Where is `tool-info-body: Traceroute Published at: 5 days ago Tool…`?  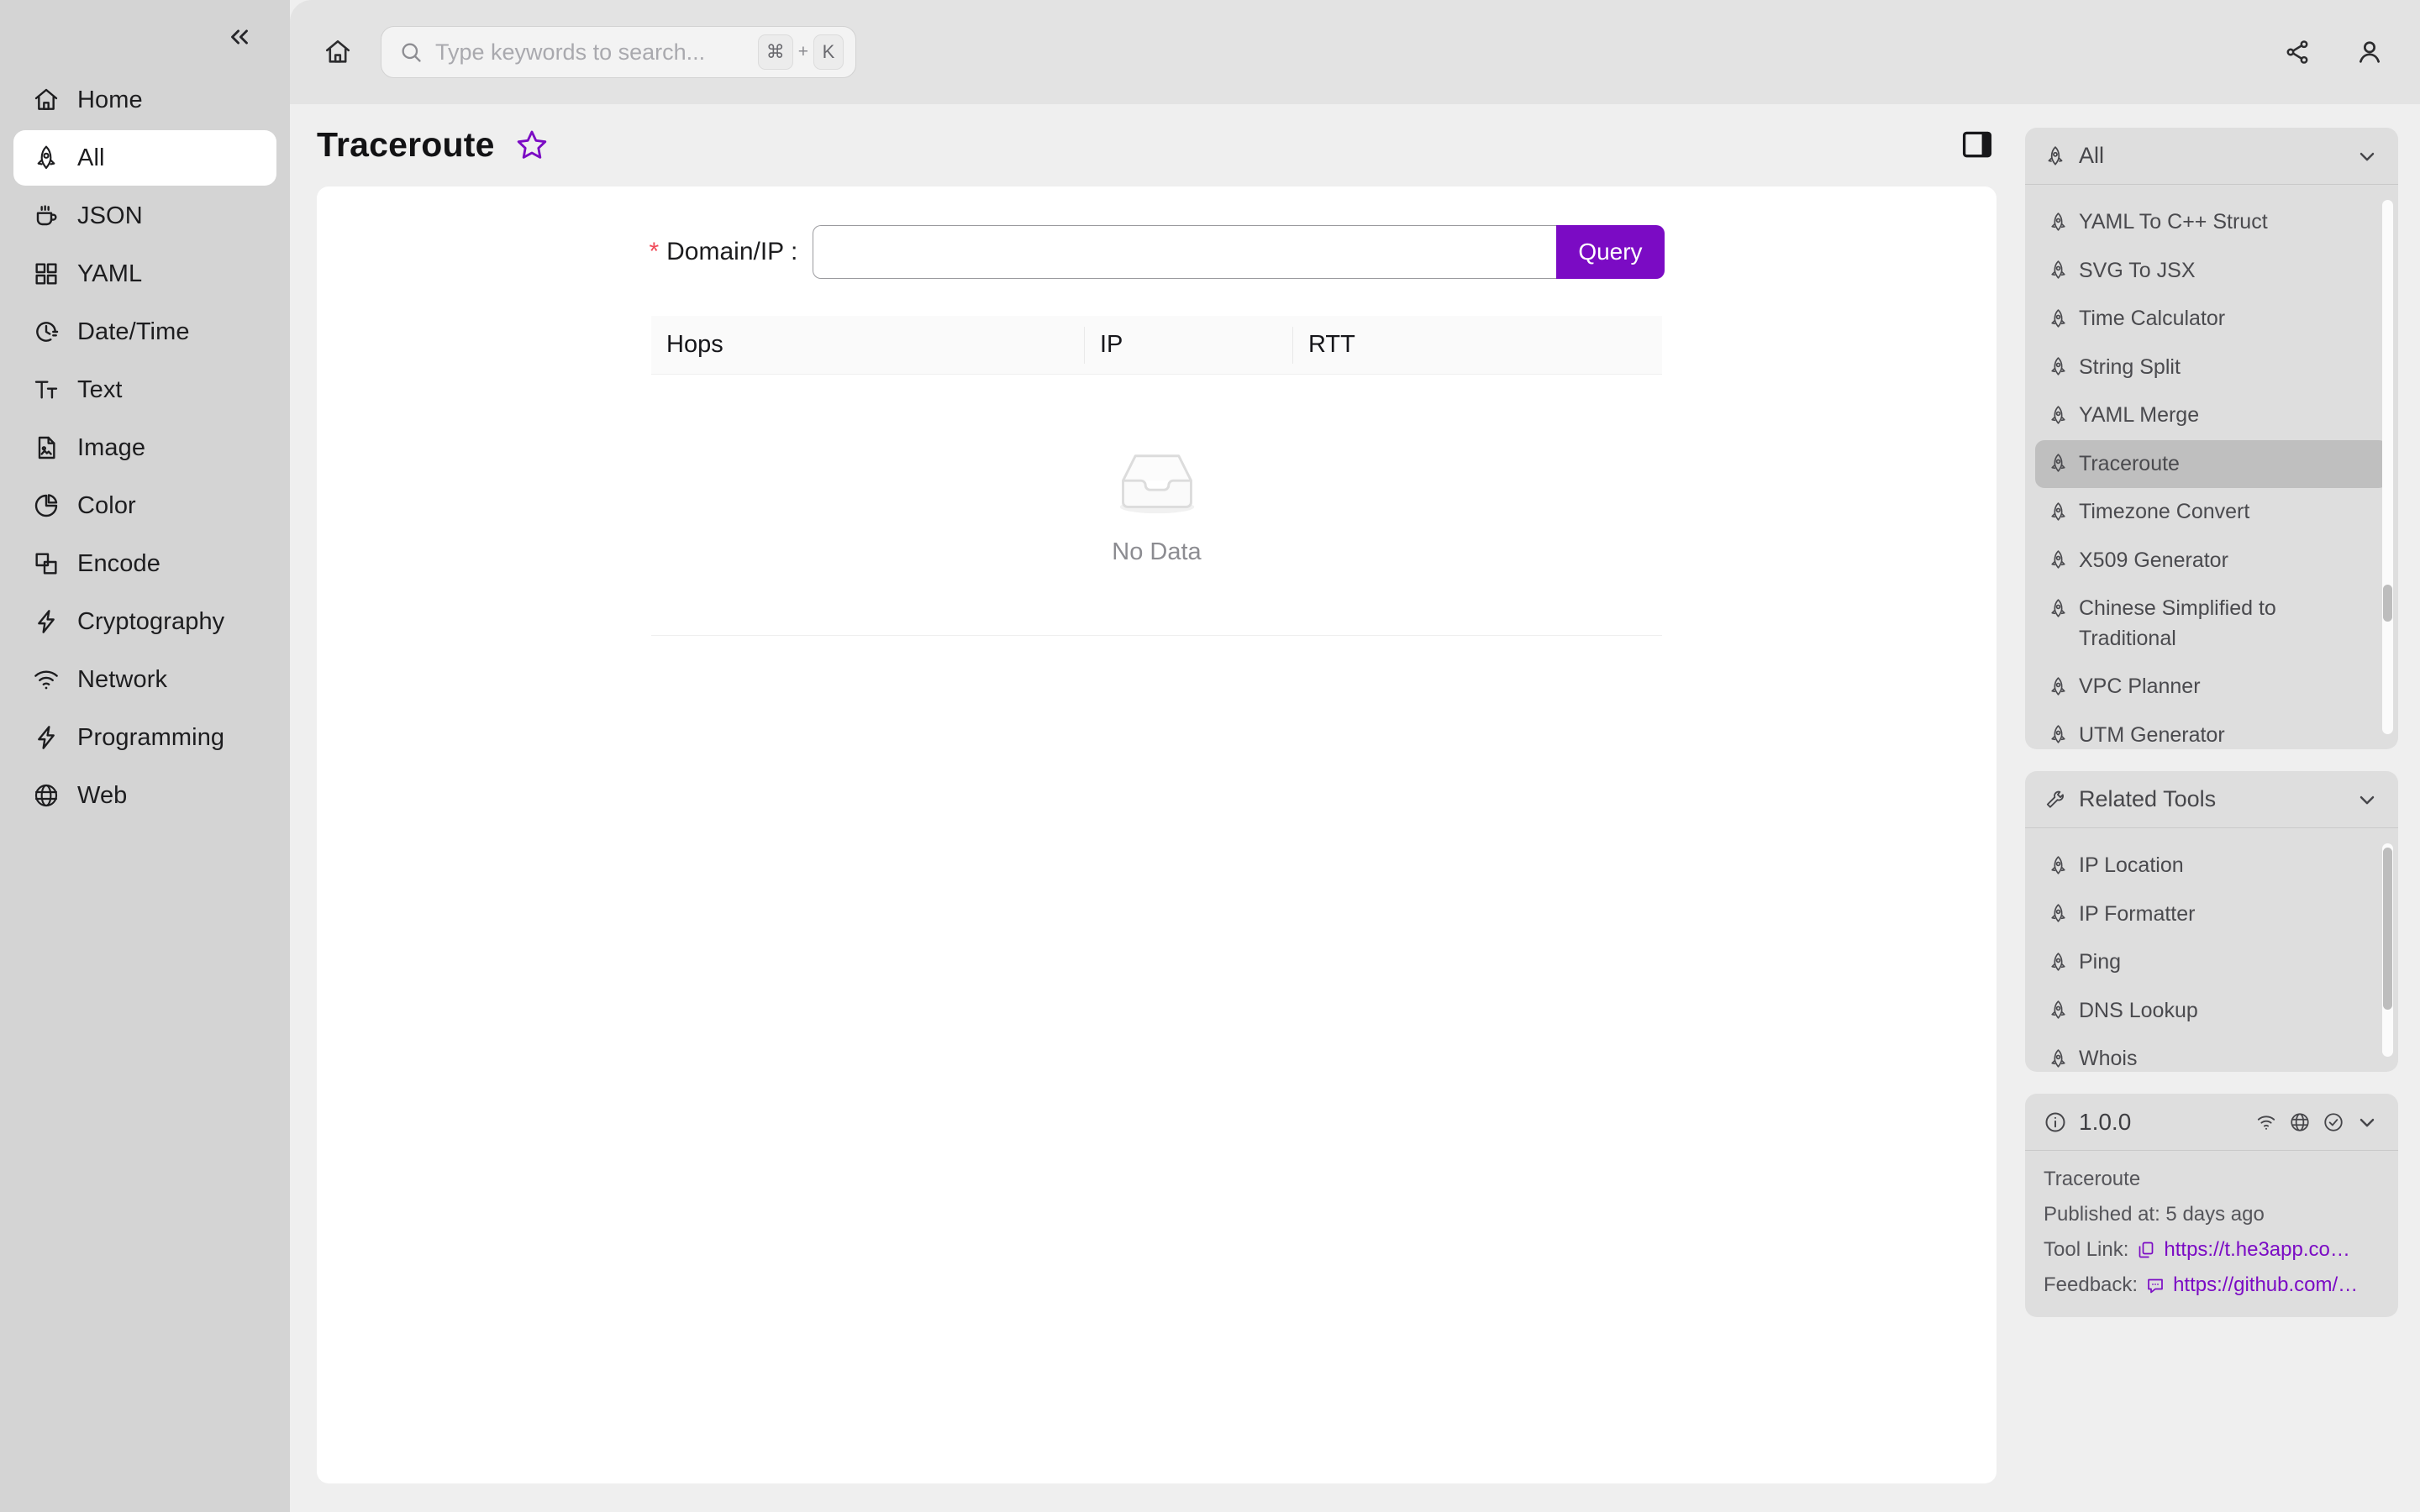
tool-info-body: Traceroute Published at: 5 days ago Tool… is located at coordinates (2211, 1234).